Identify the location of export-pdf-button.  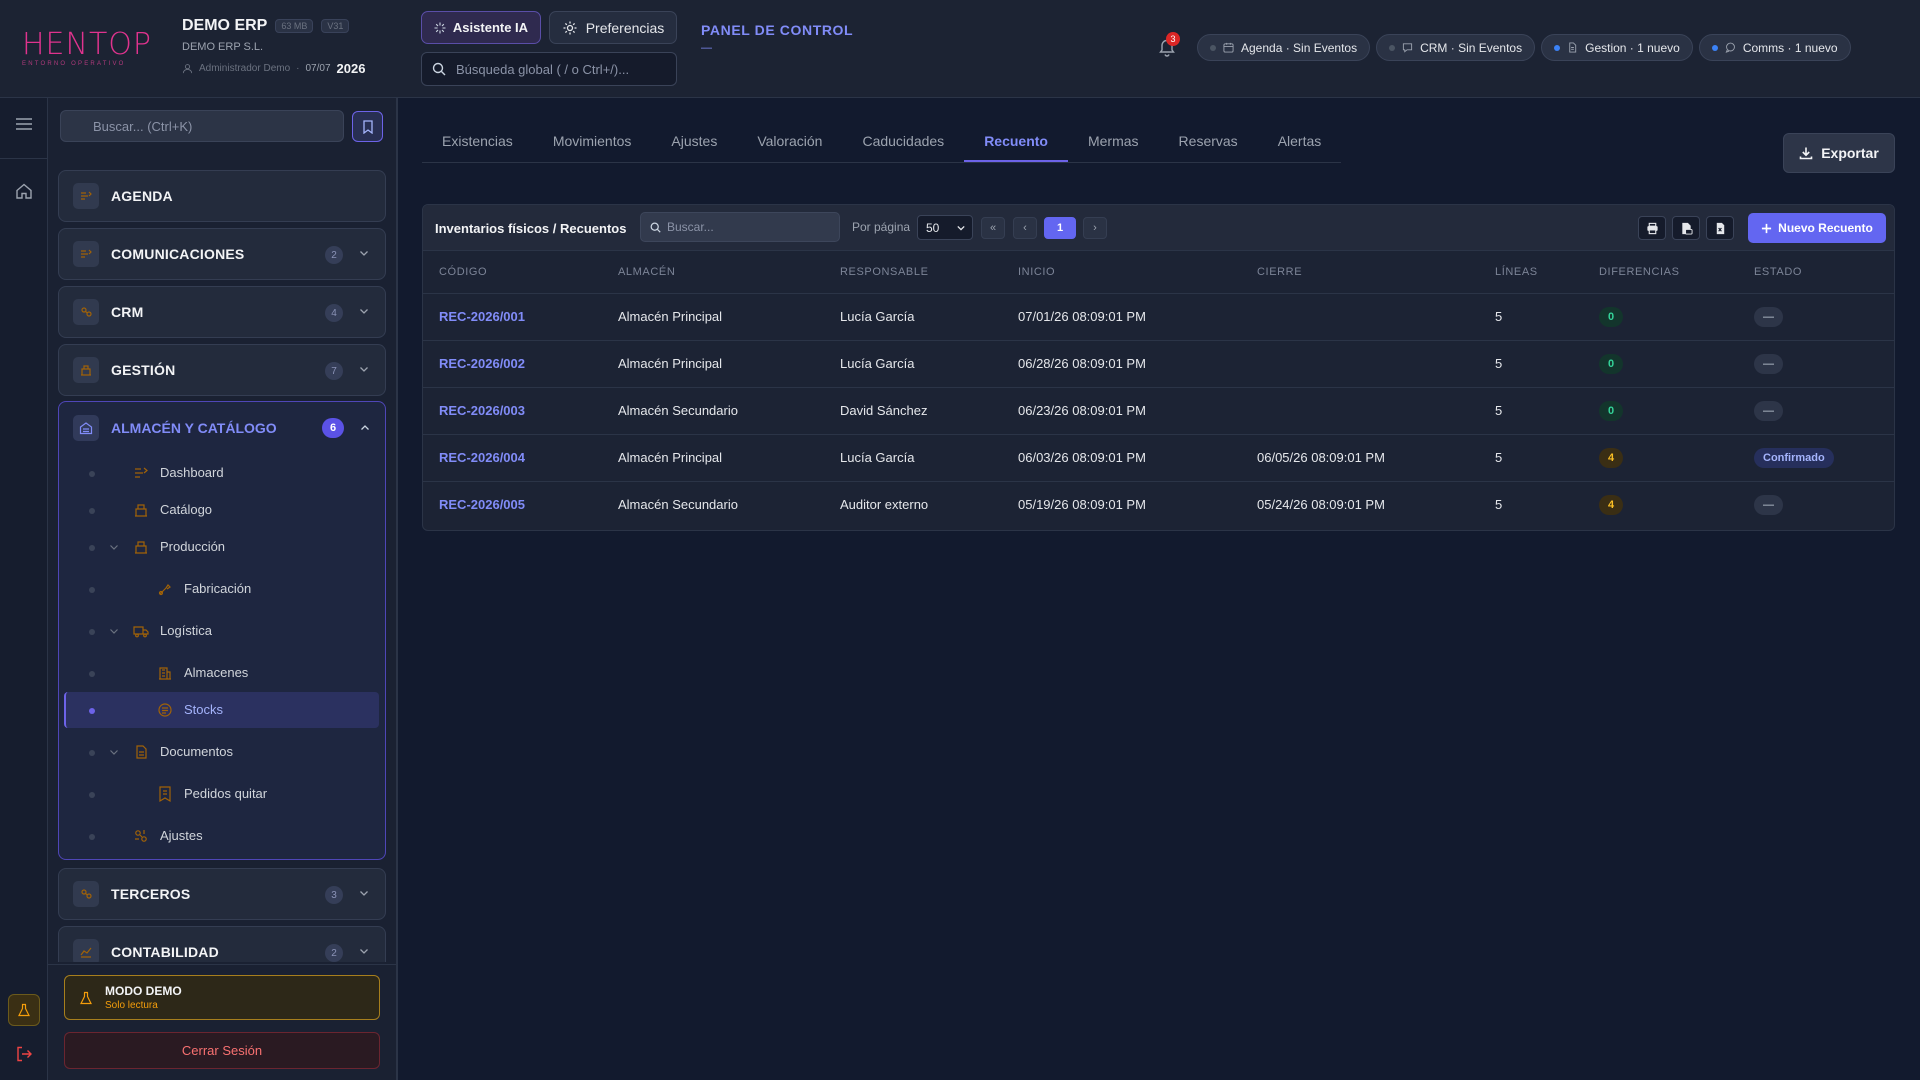
(1686, 228).